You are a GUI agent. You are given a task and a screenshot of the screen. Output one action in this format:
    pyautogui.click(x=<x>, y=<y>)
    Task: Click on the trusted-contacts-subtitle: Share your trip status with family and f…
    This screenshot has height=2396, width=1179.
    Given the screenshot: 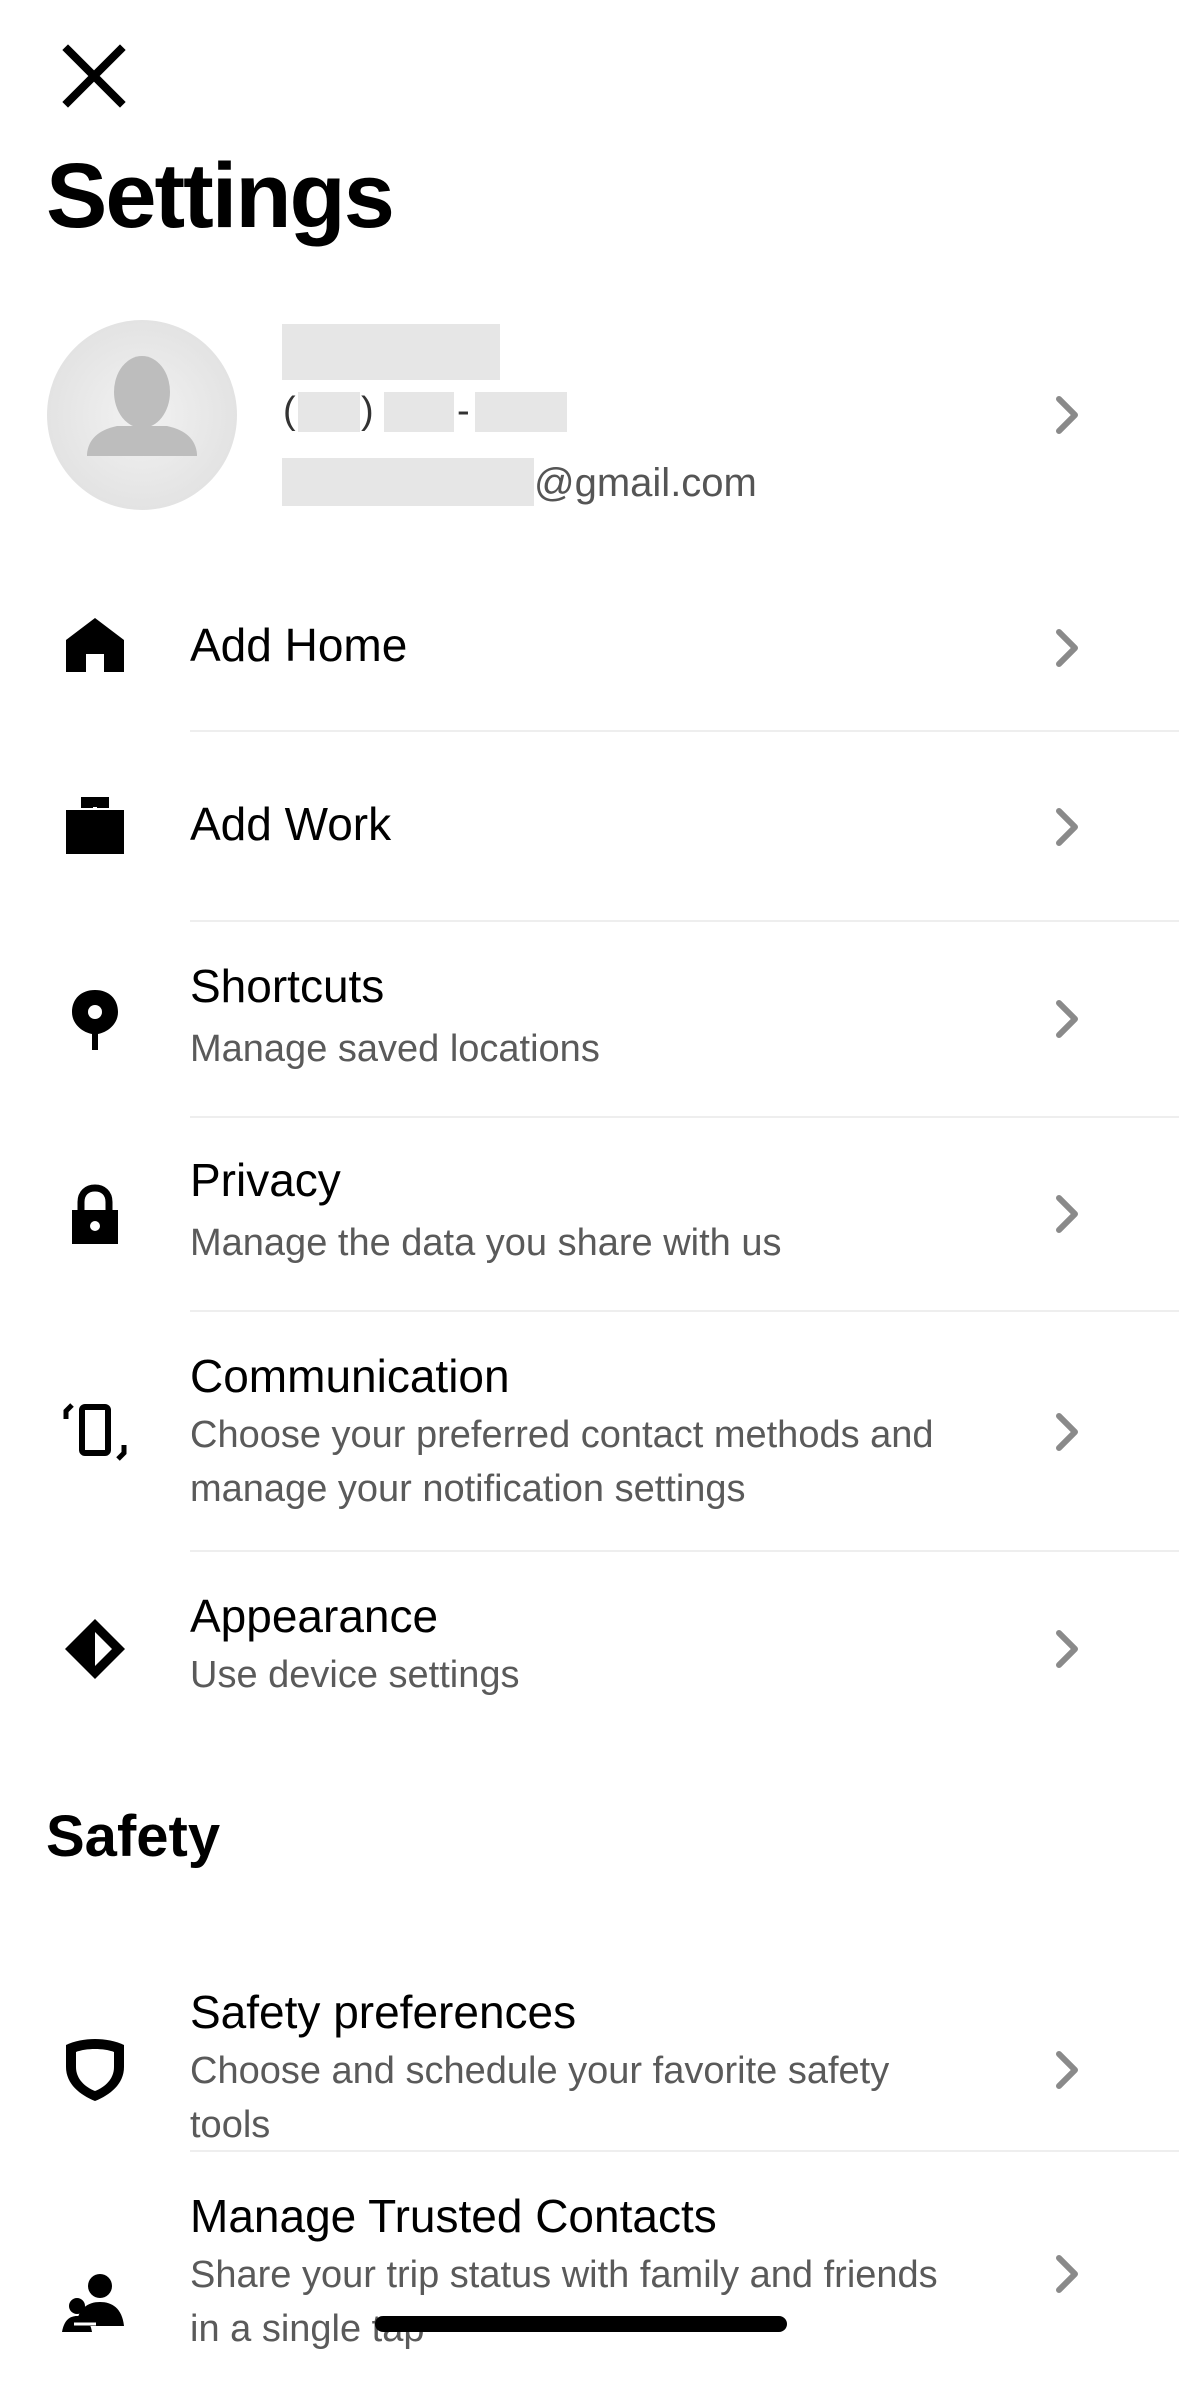 What is the action you would take?
    pyautogui.click(x=564, y=2302)
    